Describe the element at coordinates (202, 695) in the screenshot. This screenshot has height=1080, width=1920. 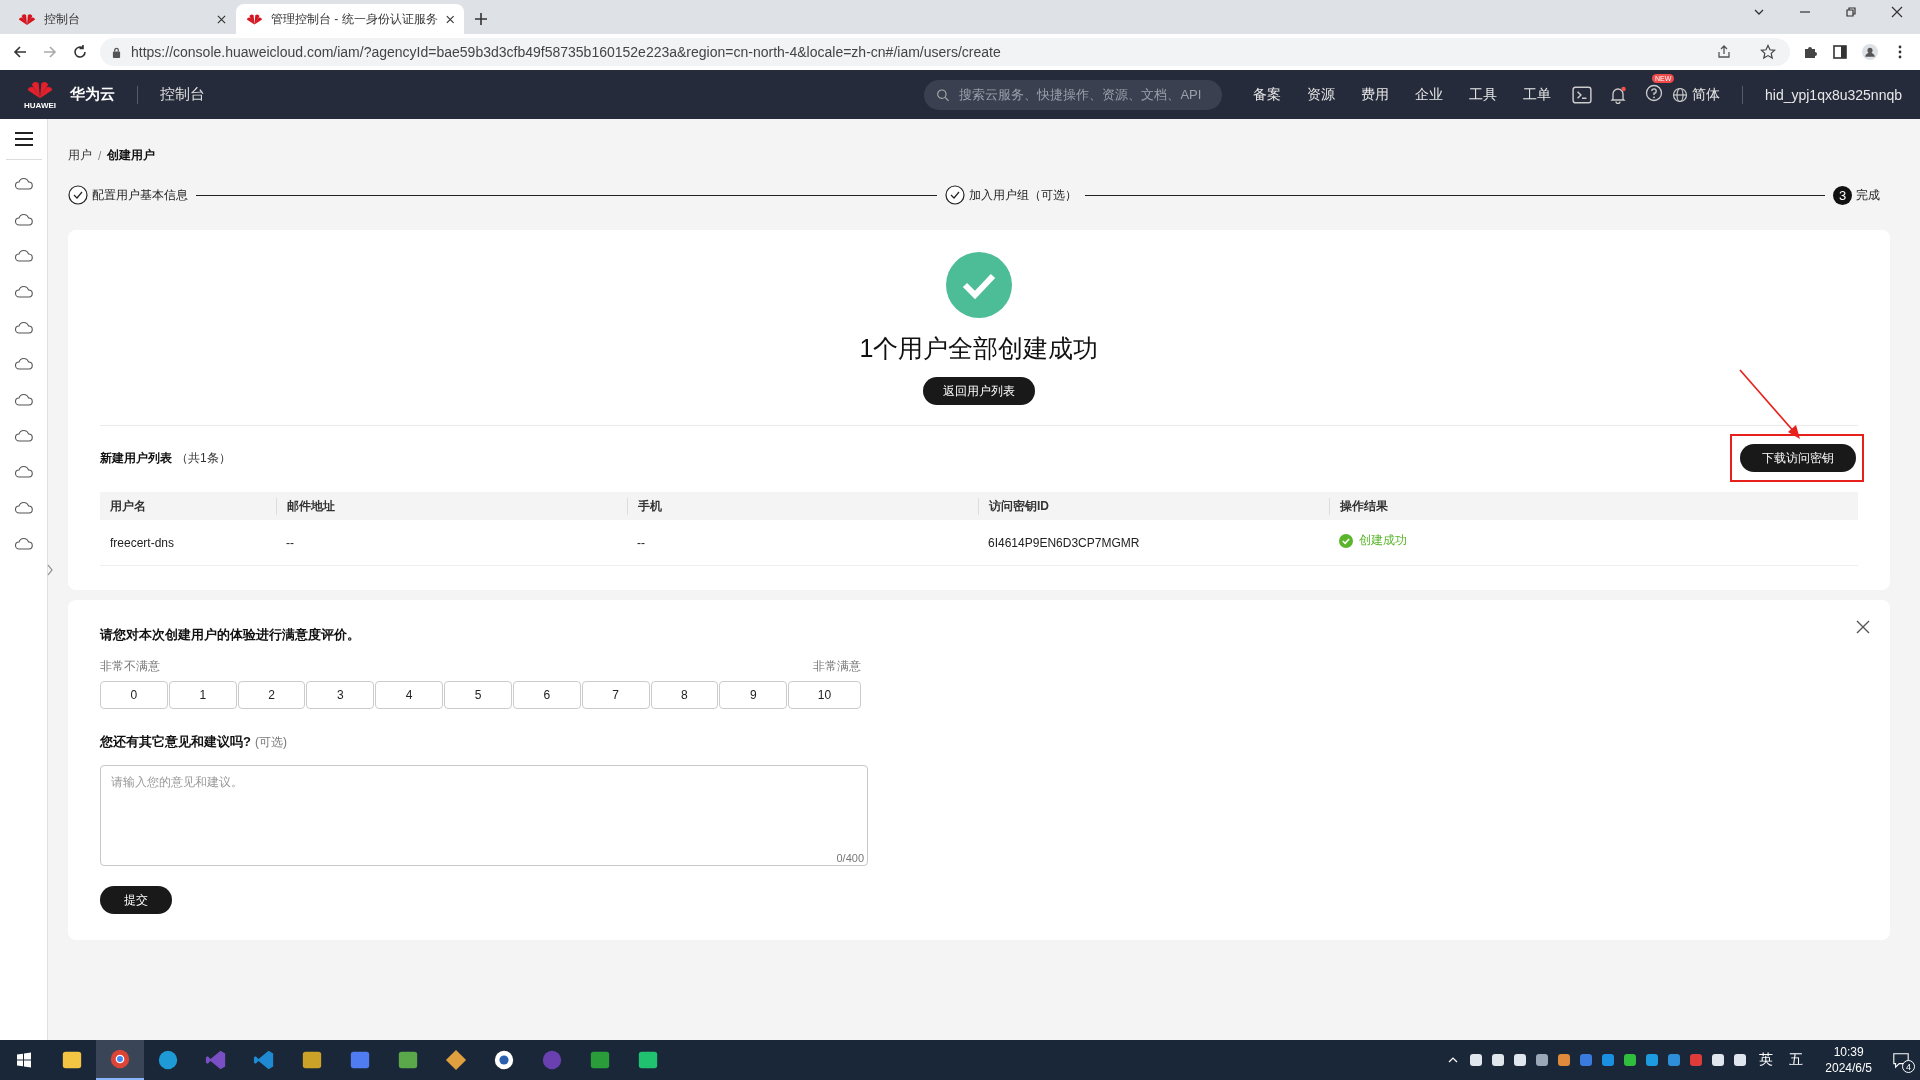
I see `rating-button: 1` at that location.